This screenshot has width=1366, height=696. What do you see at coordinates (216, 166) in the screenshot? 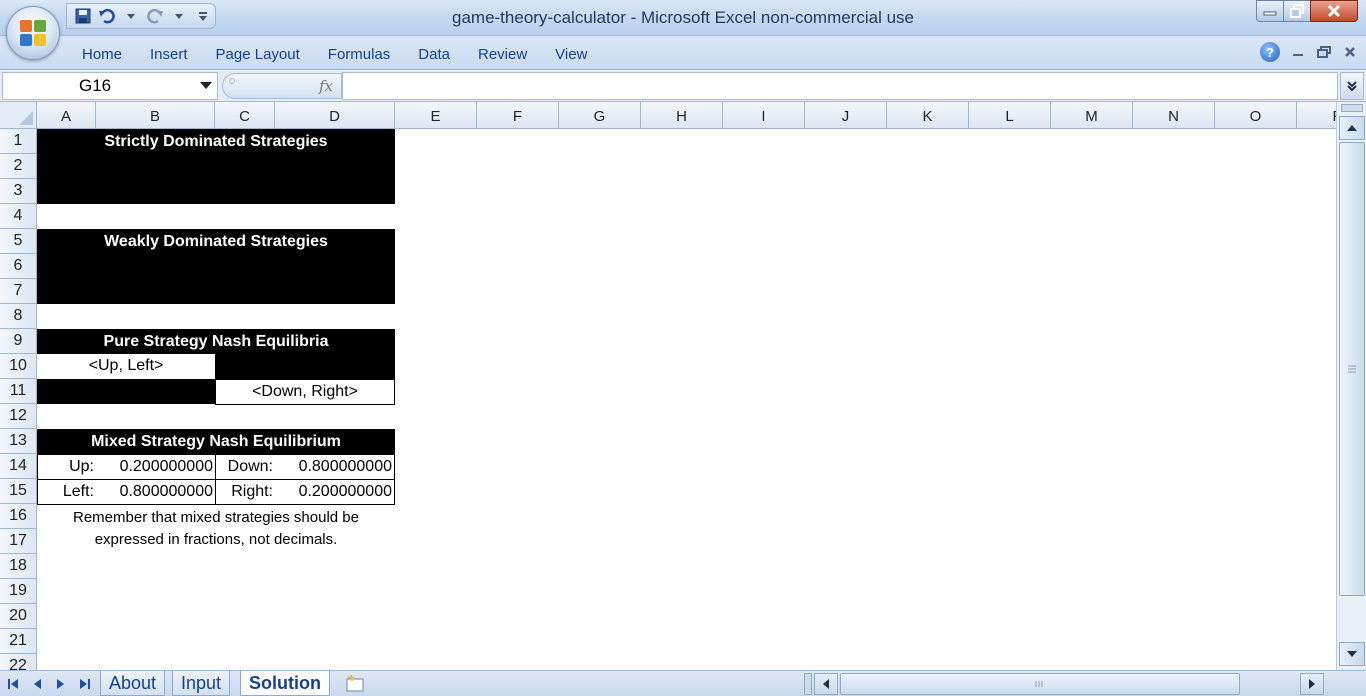
I see `strictly-dominated-block: Strictly Dominated Strategies` at bounding box center [216, 166].